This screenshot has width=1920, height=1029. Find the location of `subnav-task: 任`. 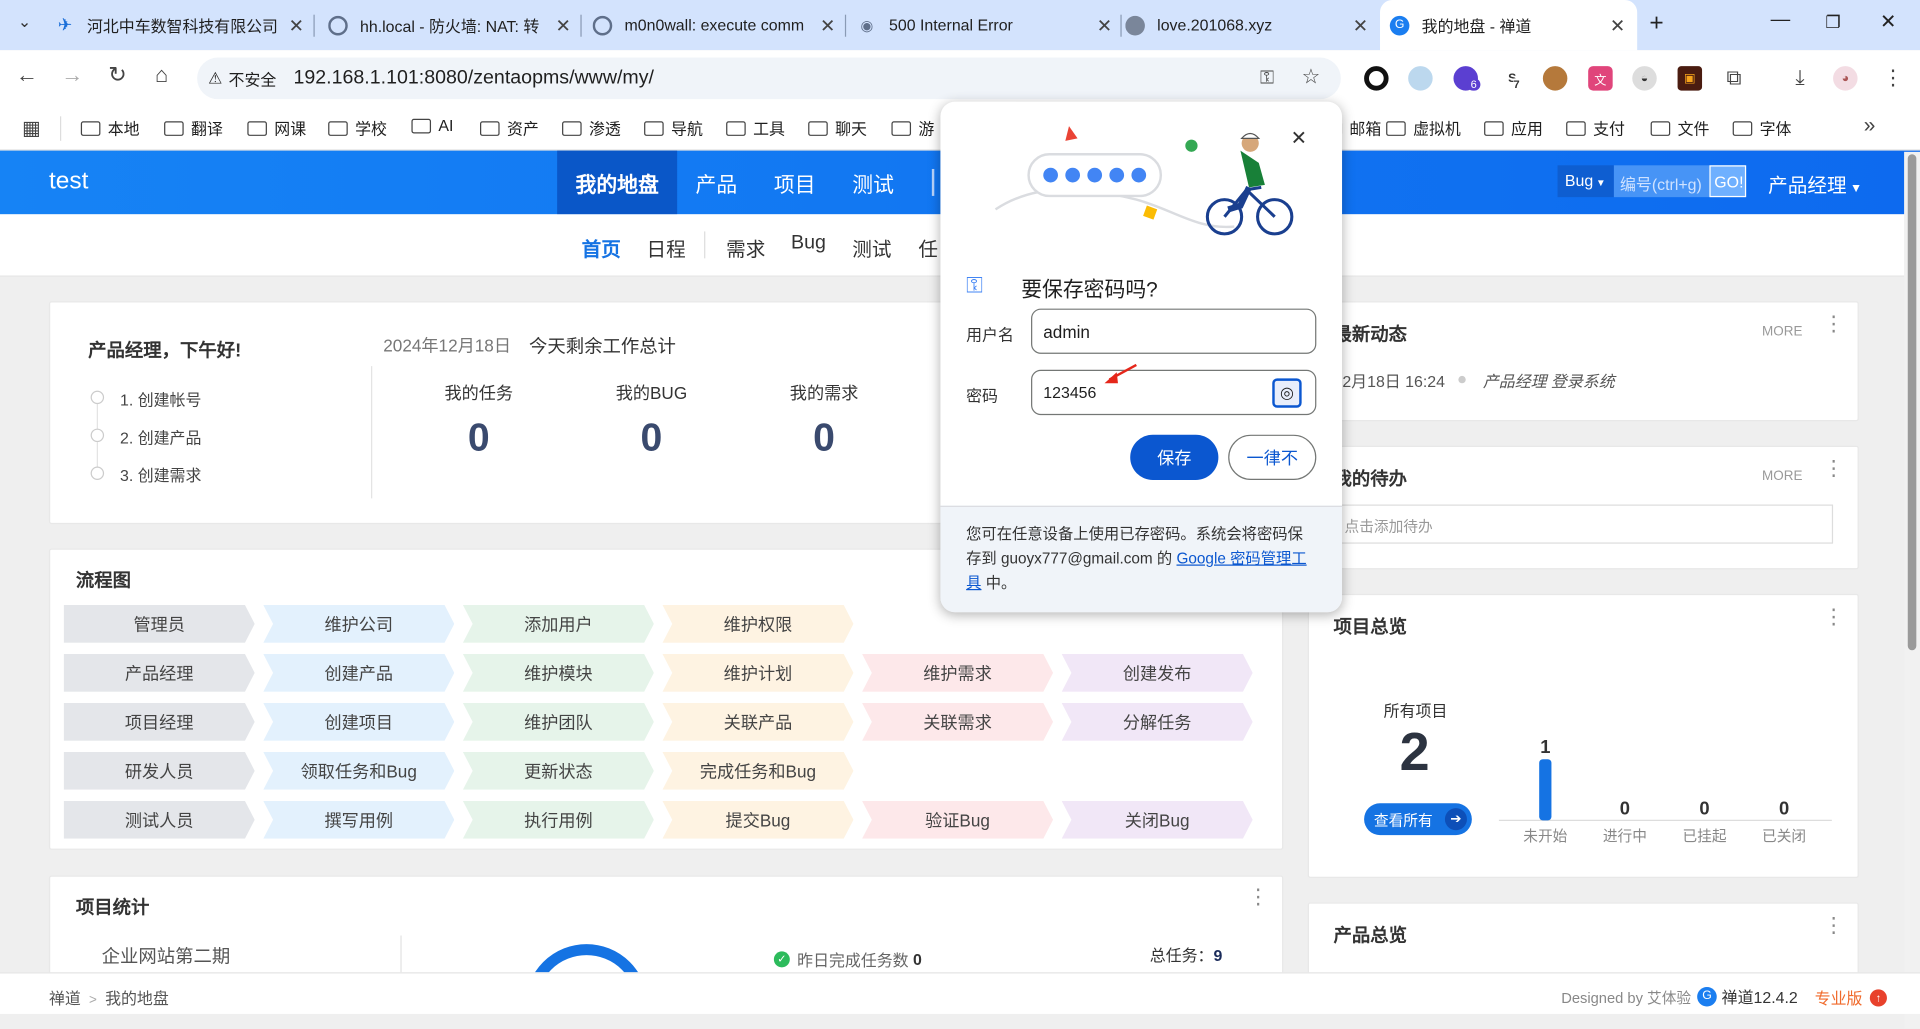

subnav-task: 任 is located at coordinates (928, 247).